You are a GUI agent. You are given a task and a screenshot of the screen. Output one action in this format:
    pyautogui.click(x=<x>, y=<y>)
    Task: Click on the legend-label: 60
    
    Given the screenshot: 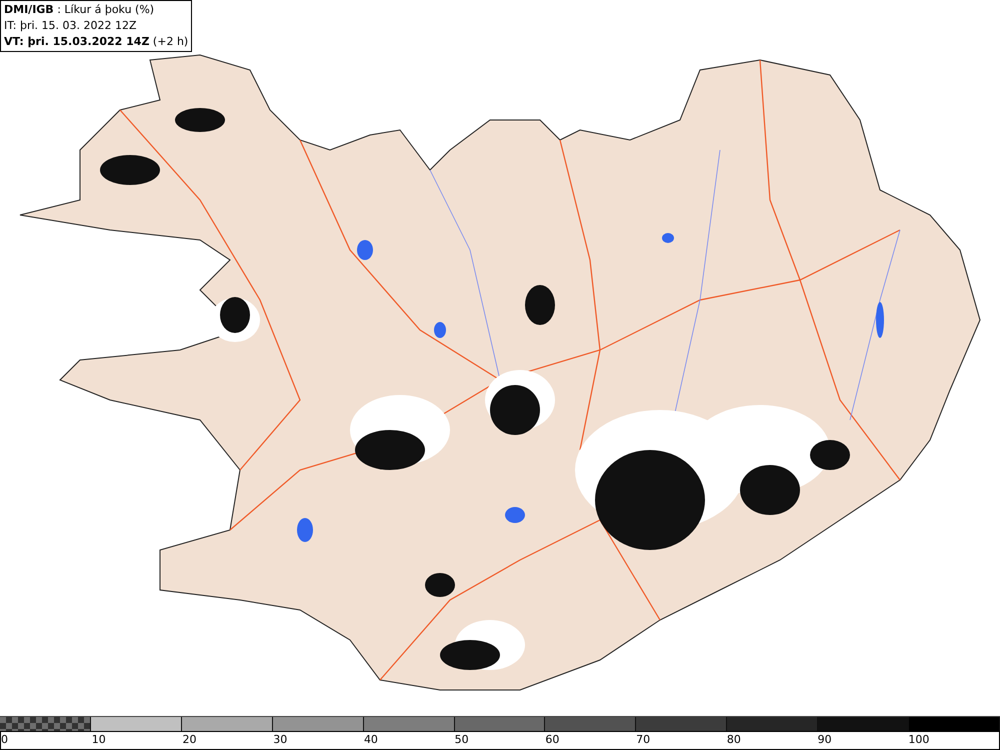 What is the action you would take?
    pyautogui.click(x=552, y=739)
    